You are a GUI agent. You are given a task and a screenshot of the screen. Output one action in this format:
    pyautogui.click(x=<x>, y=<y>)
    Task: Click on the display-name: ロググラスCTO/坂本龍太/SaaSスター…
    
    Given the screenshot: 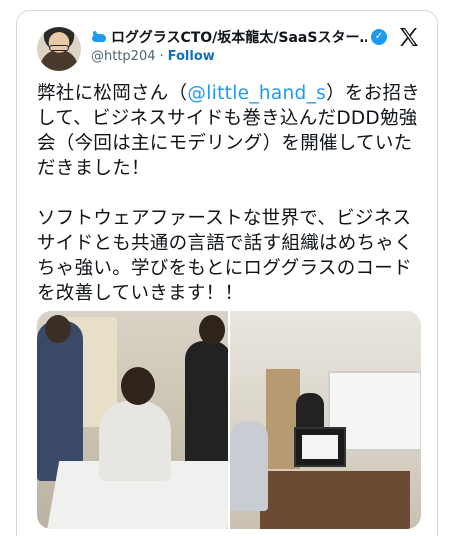 What is the action you would take?
    pyautogui.click(x=239, y=37)
    